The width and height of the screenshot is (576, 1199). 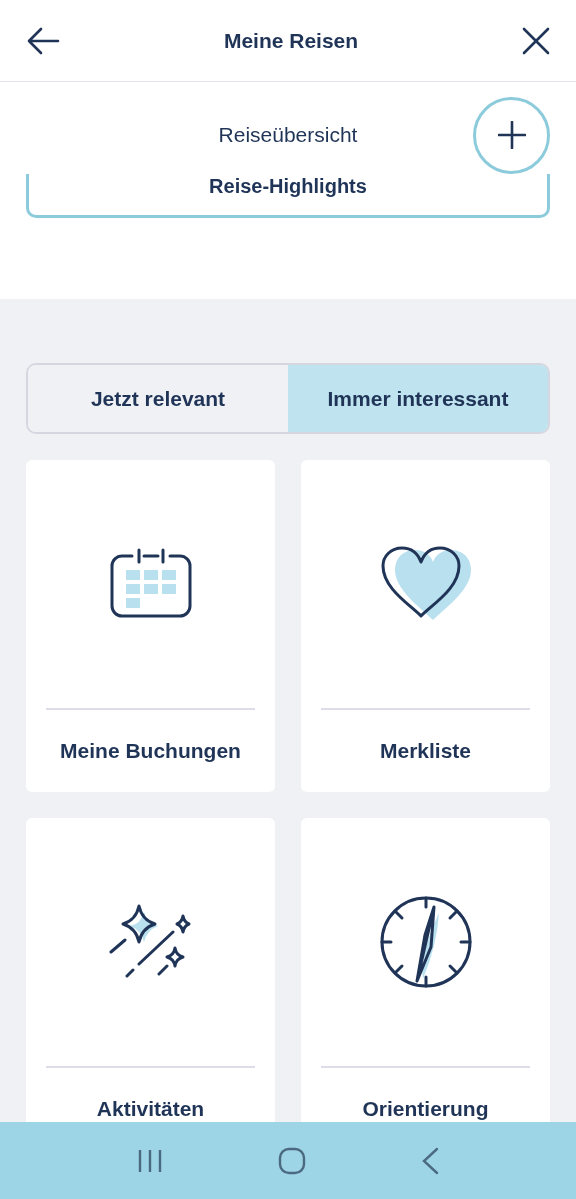 I want to click on segment-tab: Immer interessant, so click(x=418, y=398).